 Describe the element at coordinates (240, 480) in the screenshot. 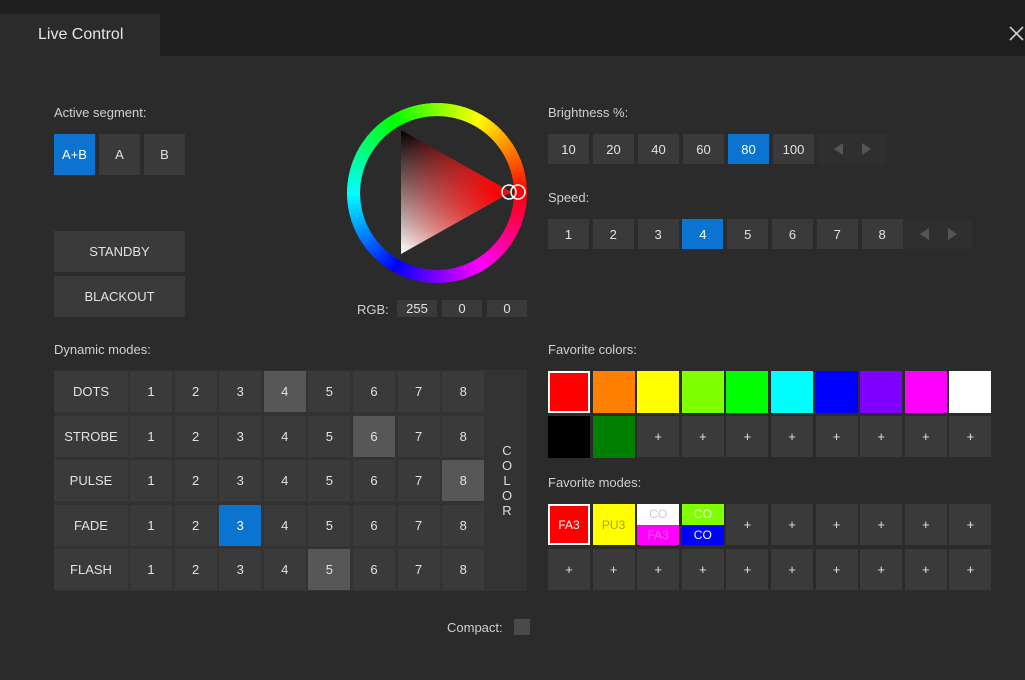

I see `mode-pulse-3: 3` at that location.